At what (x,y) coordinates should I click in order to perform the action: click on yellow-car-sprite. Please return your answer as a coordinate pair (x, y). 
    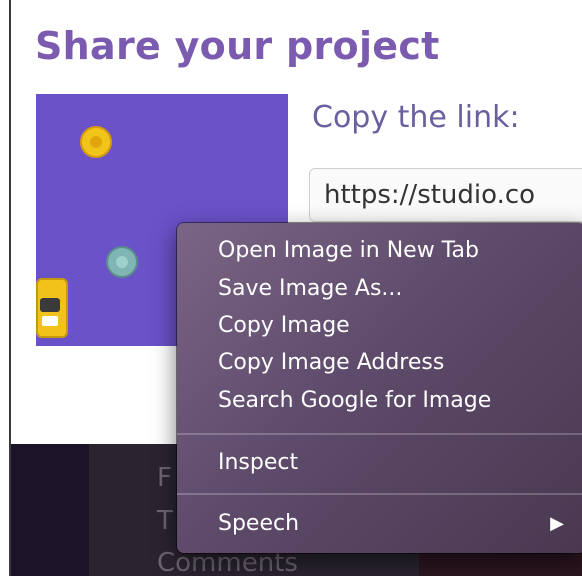
    Looking at the image, I should click on (52, 308).